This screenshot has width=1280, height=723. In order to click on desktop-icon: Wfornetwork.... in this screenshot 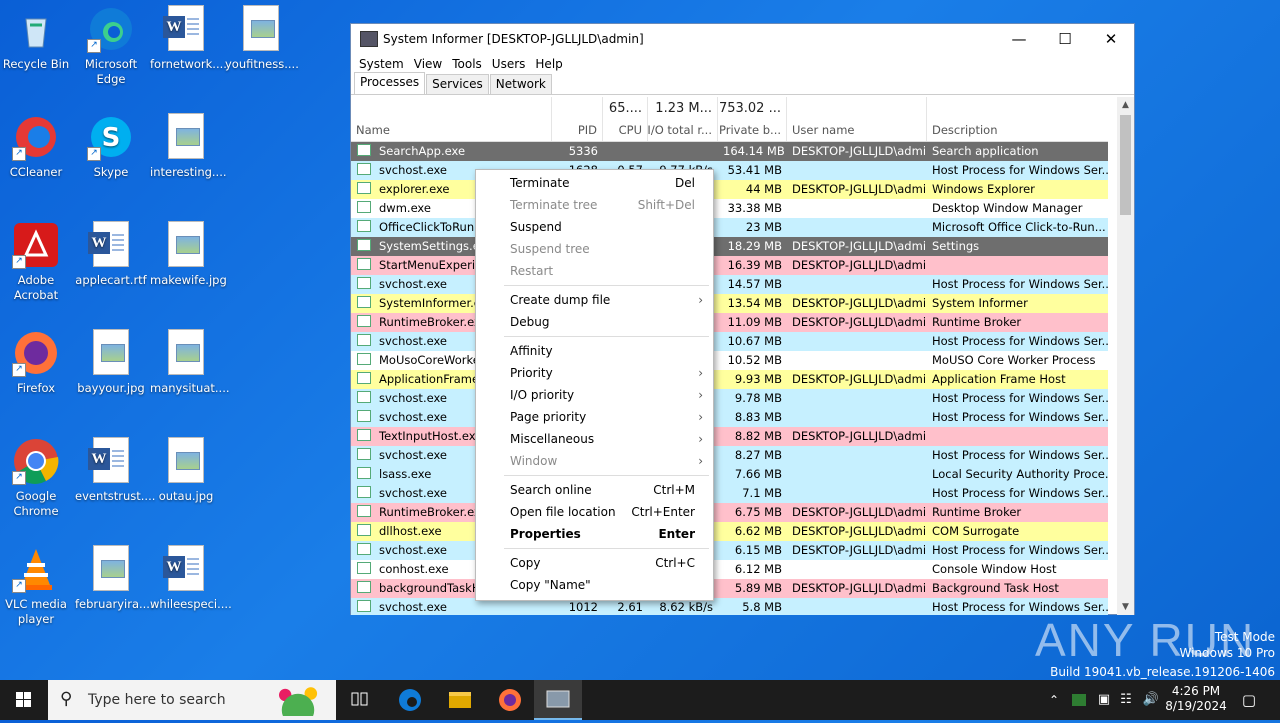, I will do `click(188, 38)`.